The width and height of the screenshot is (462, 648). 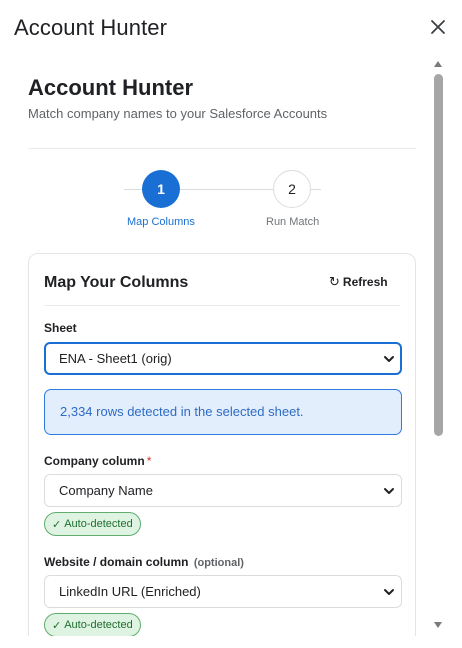 What do you see at coordinates (60, 328) in the screenshot?
I see `sheet-label: Sheet` at bounding box center [60, 328].